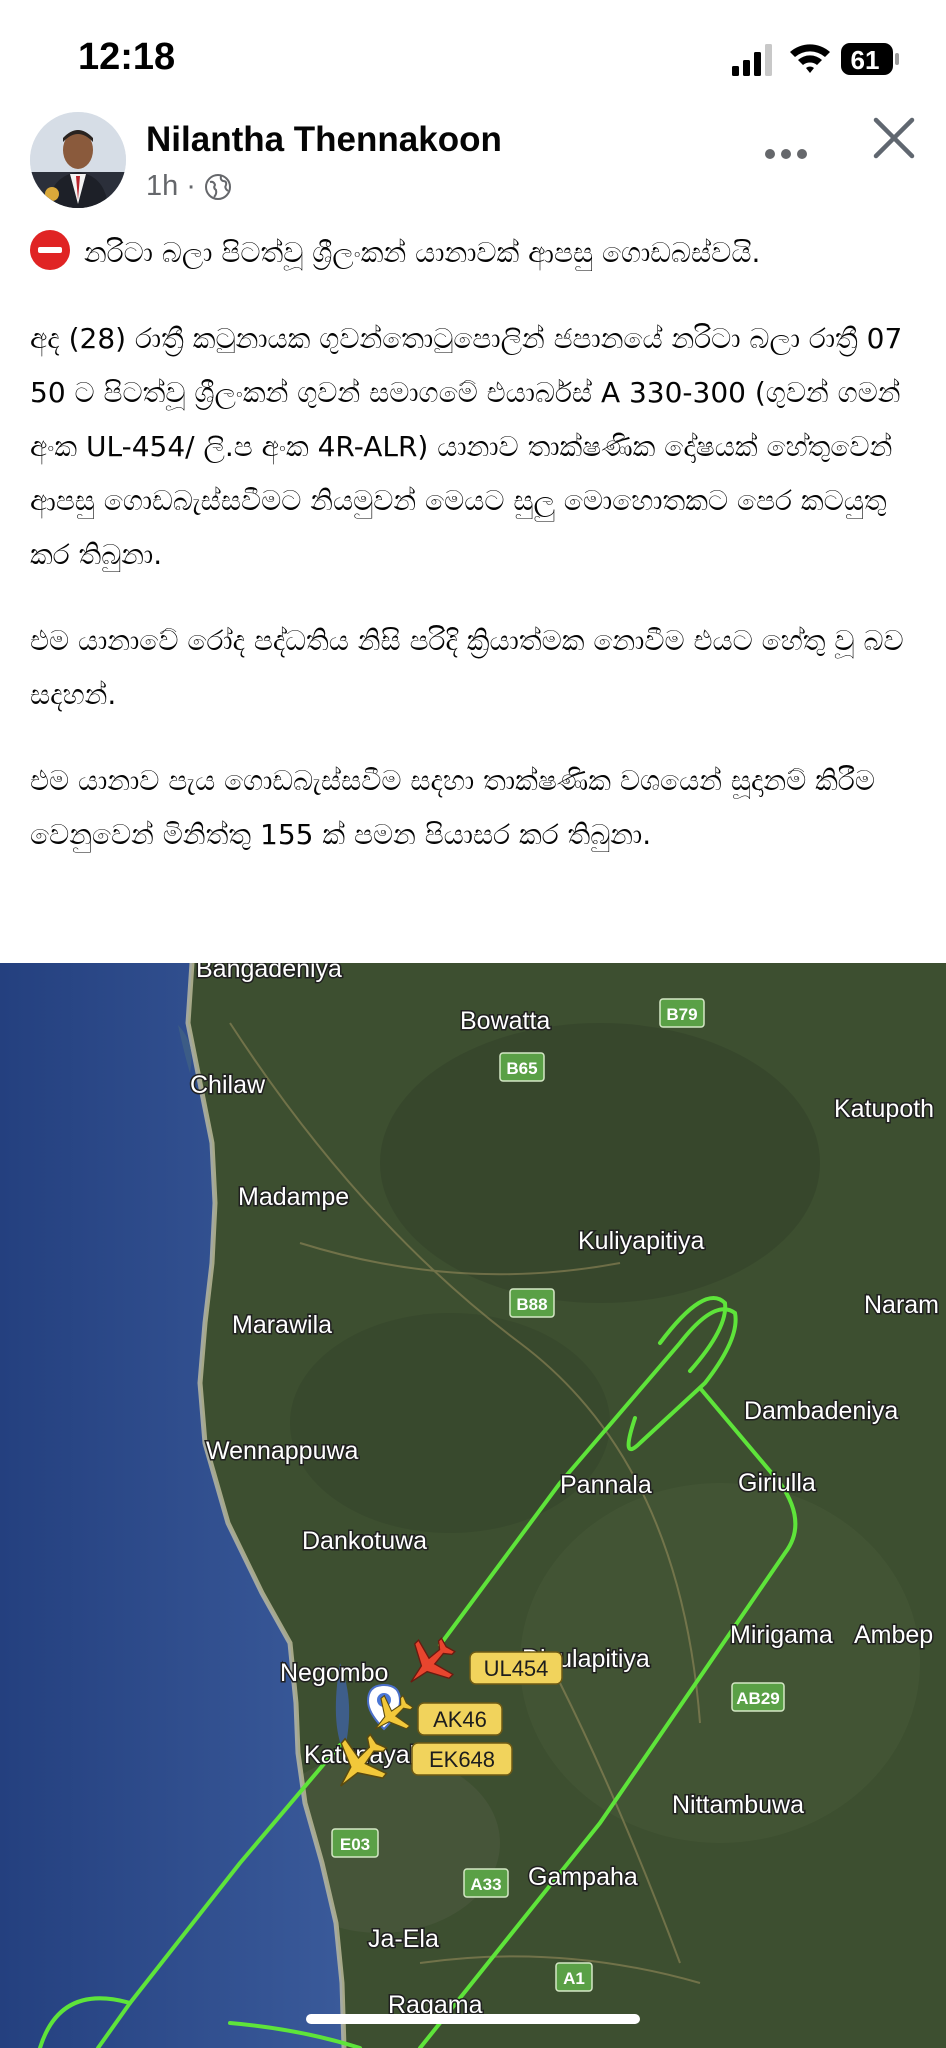  I want to click on place-label: Wennappuwa, so click(282, 1451).